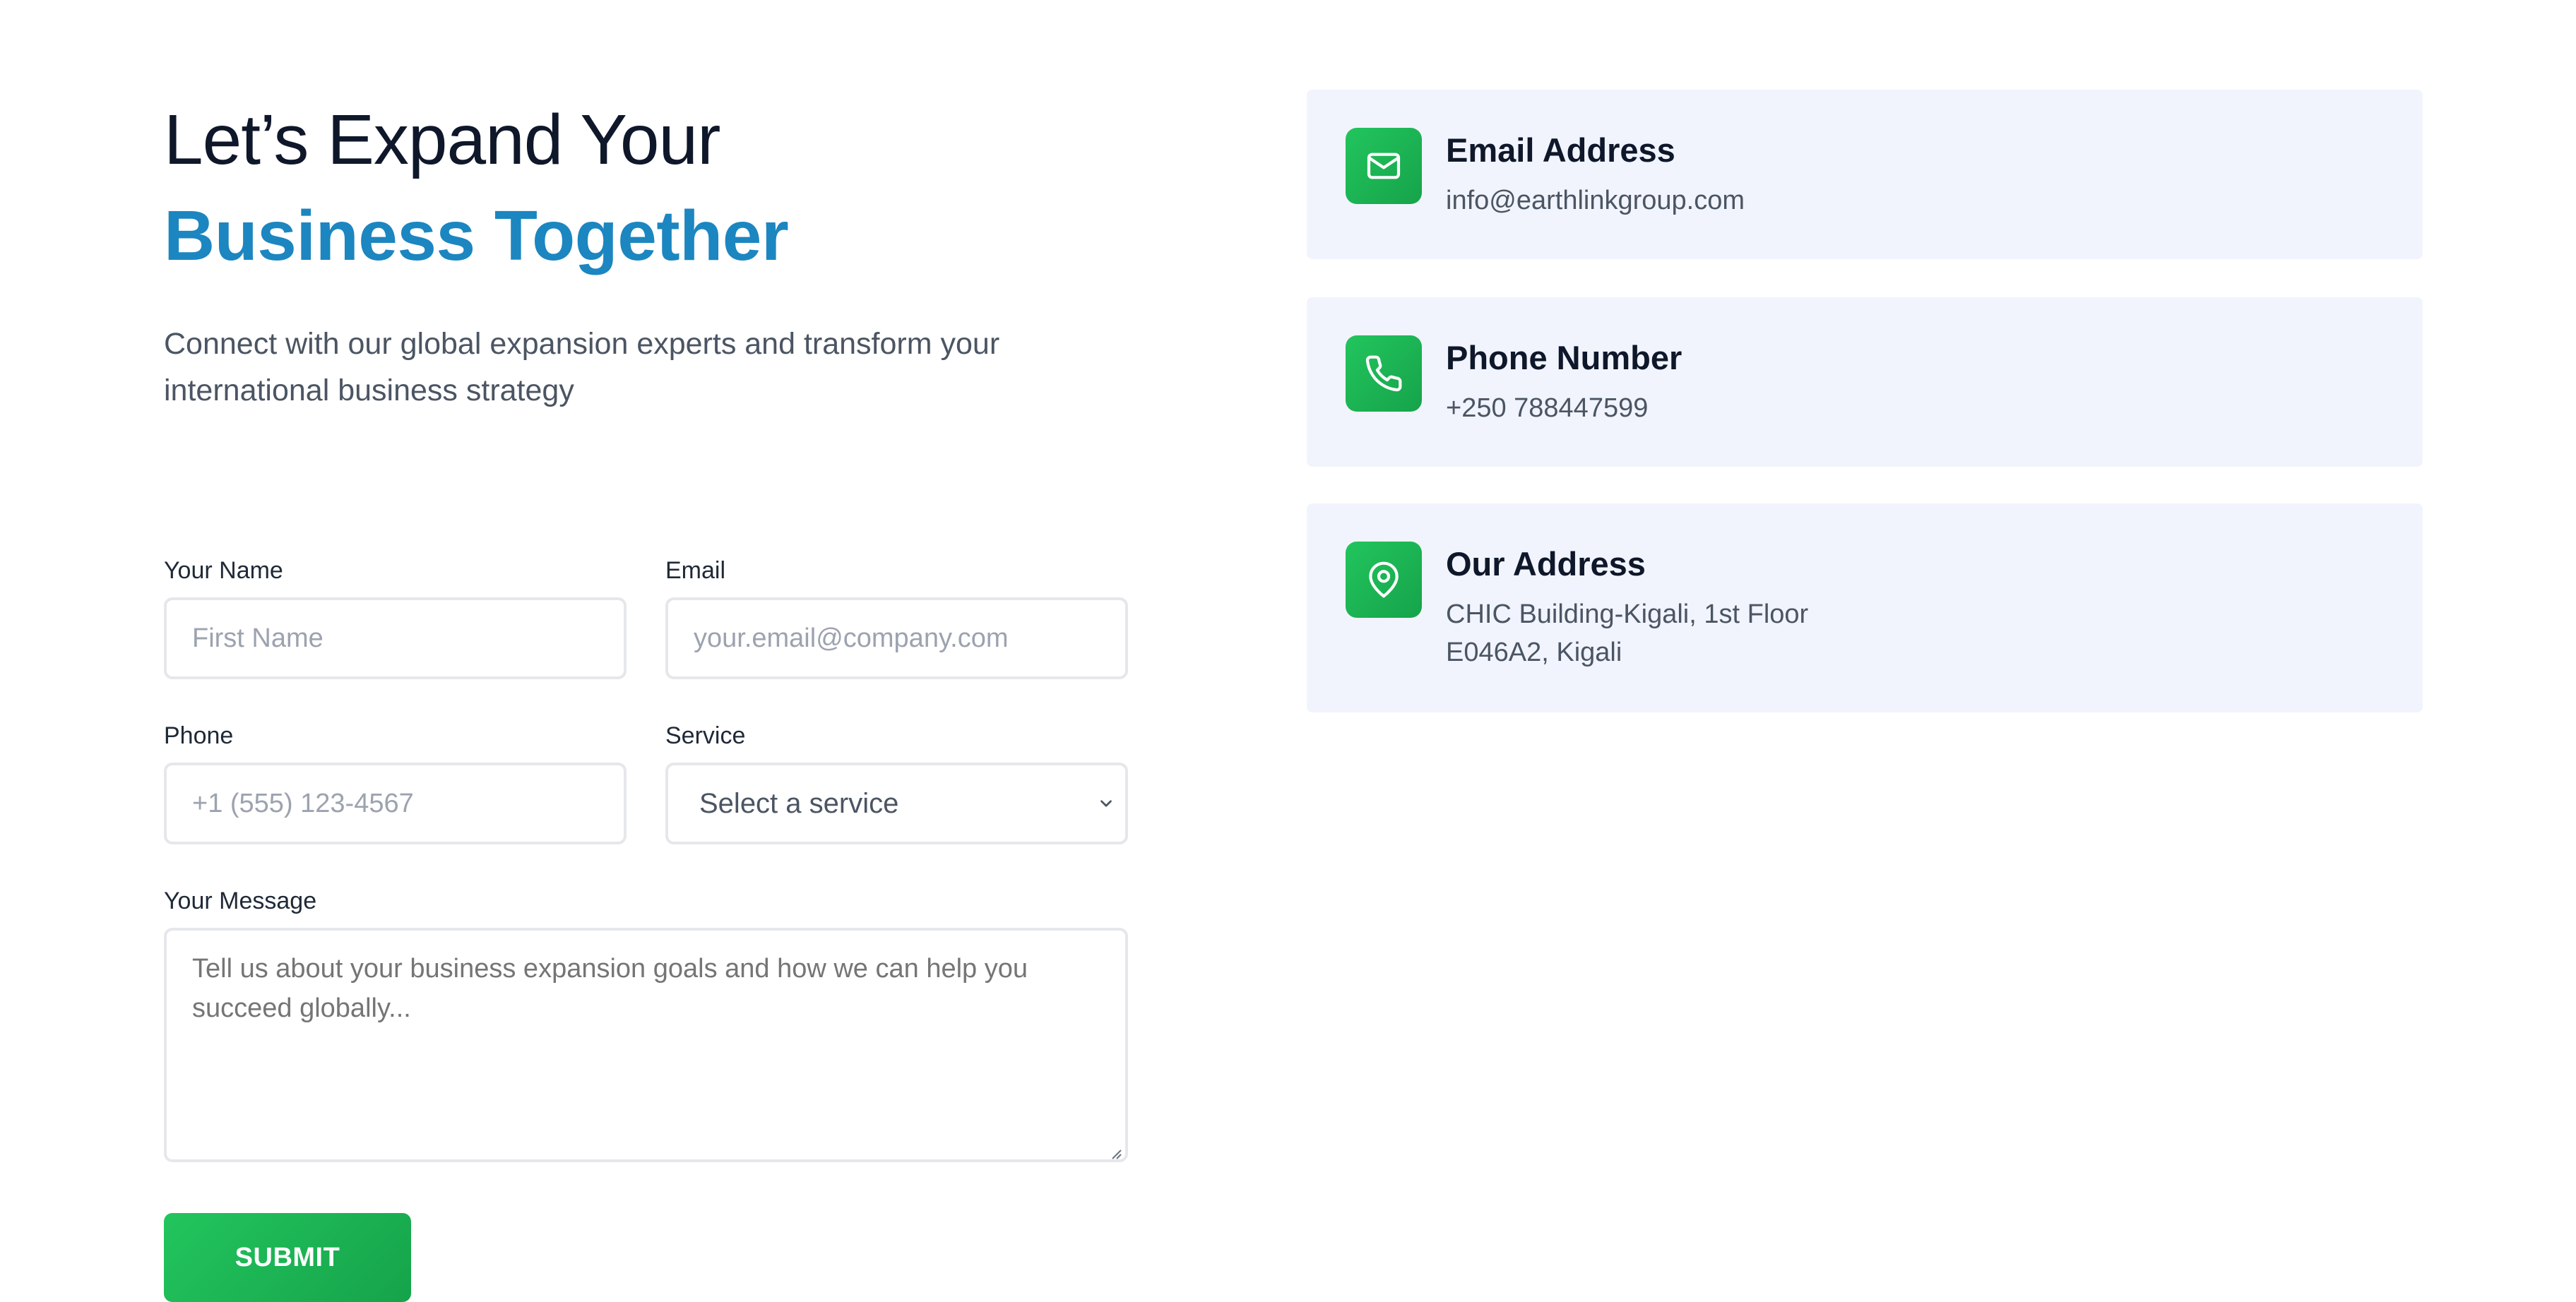 Image resolution: width=2576 pixels, height=1302 pixels. I want to click on map-pin-icon, so click(1384, 579).